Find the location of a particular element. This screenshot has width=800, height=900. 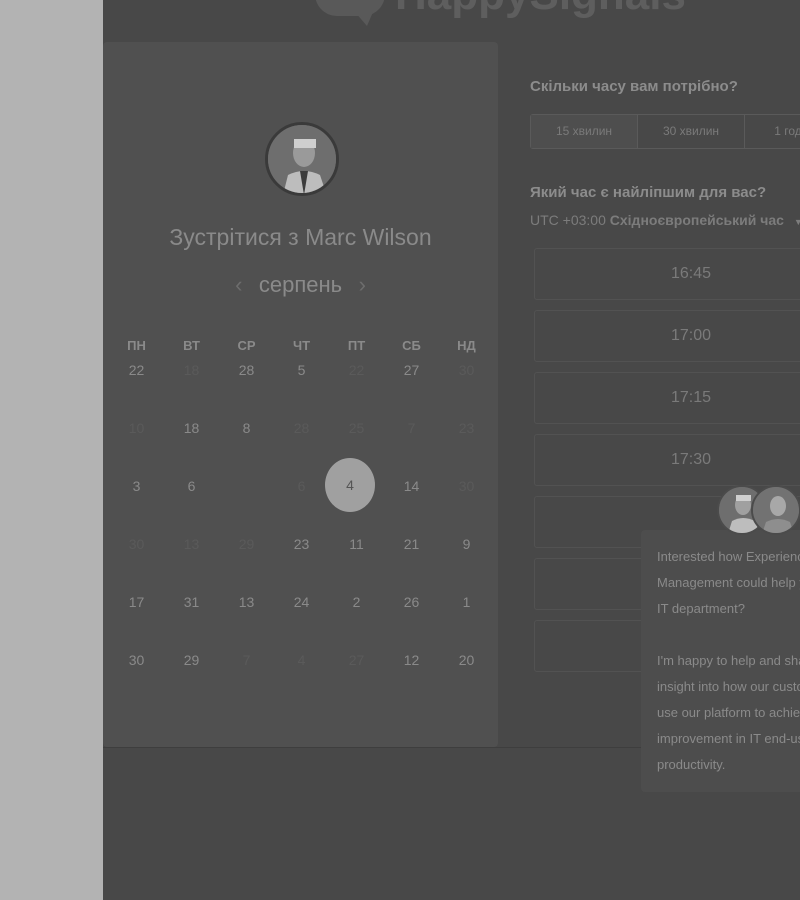

calendar-day: 10 is located at coordinates (136, 449).